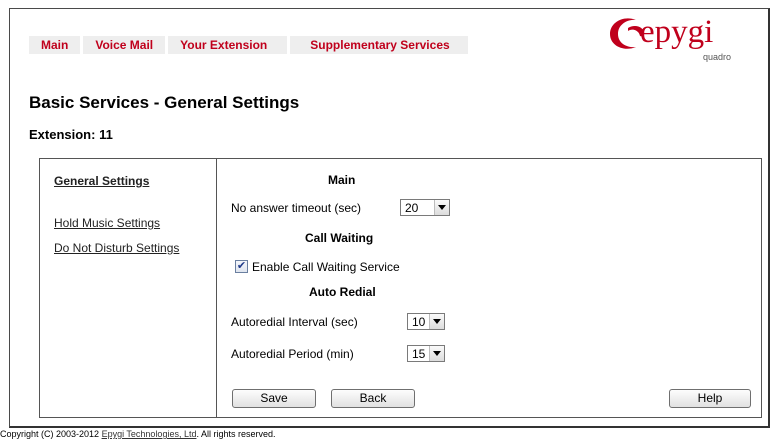 This screenshot has width=775, height=442. I want to click on no-answer-timeout-select: 20, so click(425, 207).